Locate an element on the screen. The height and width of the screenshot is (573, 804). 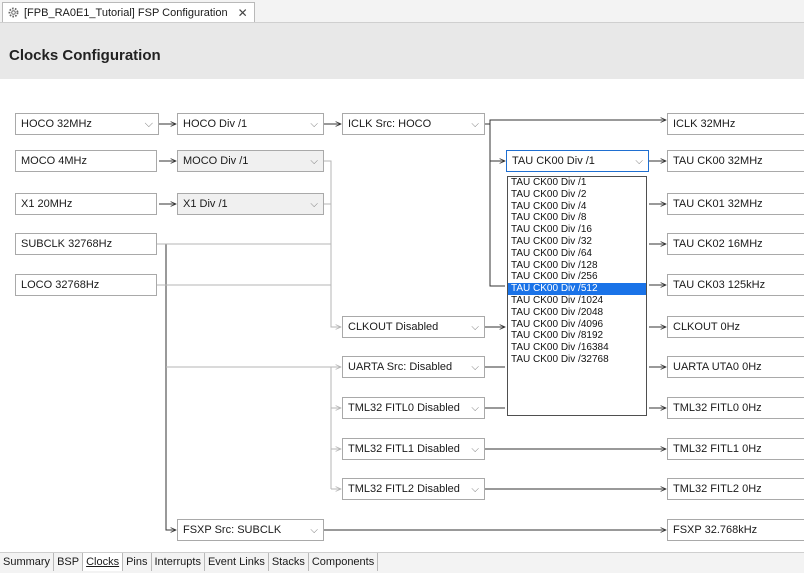
tml32-fitl1-select: TML32 FITL1 Disabled ⌵ is located at coordinates (413, 449).